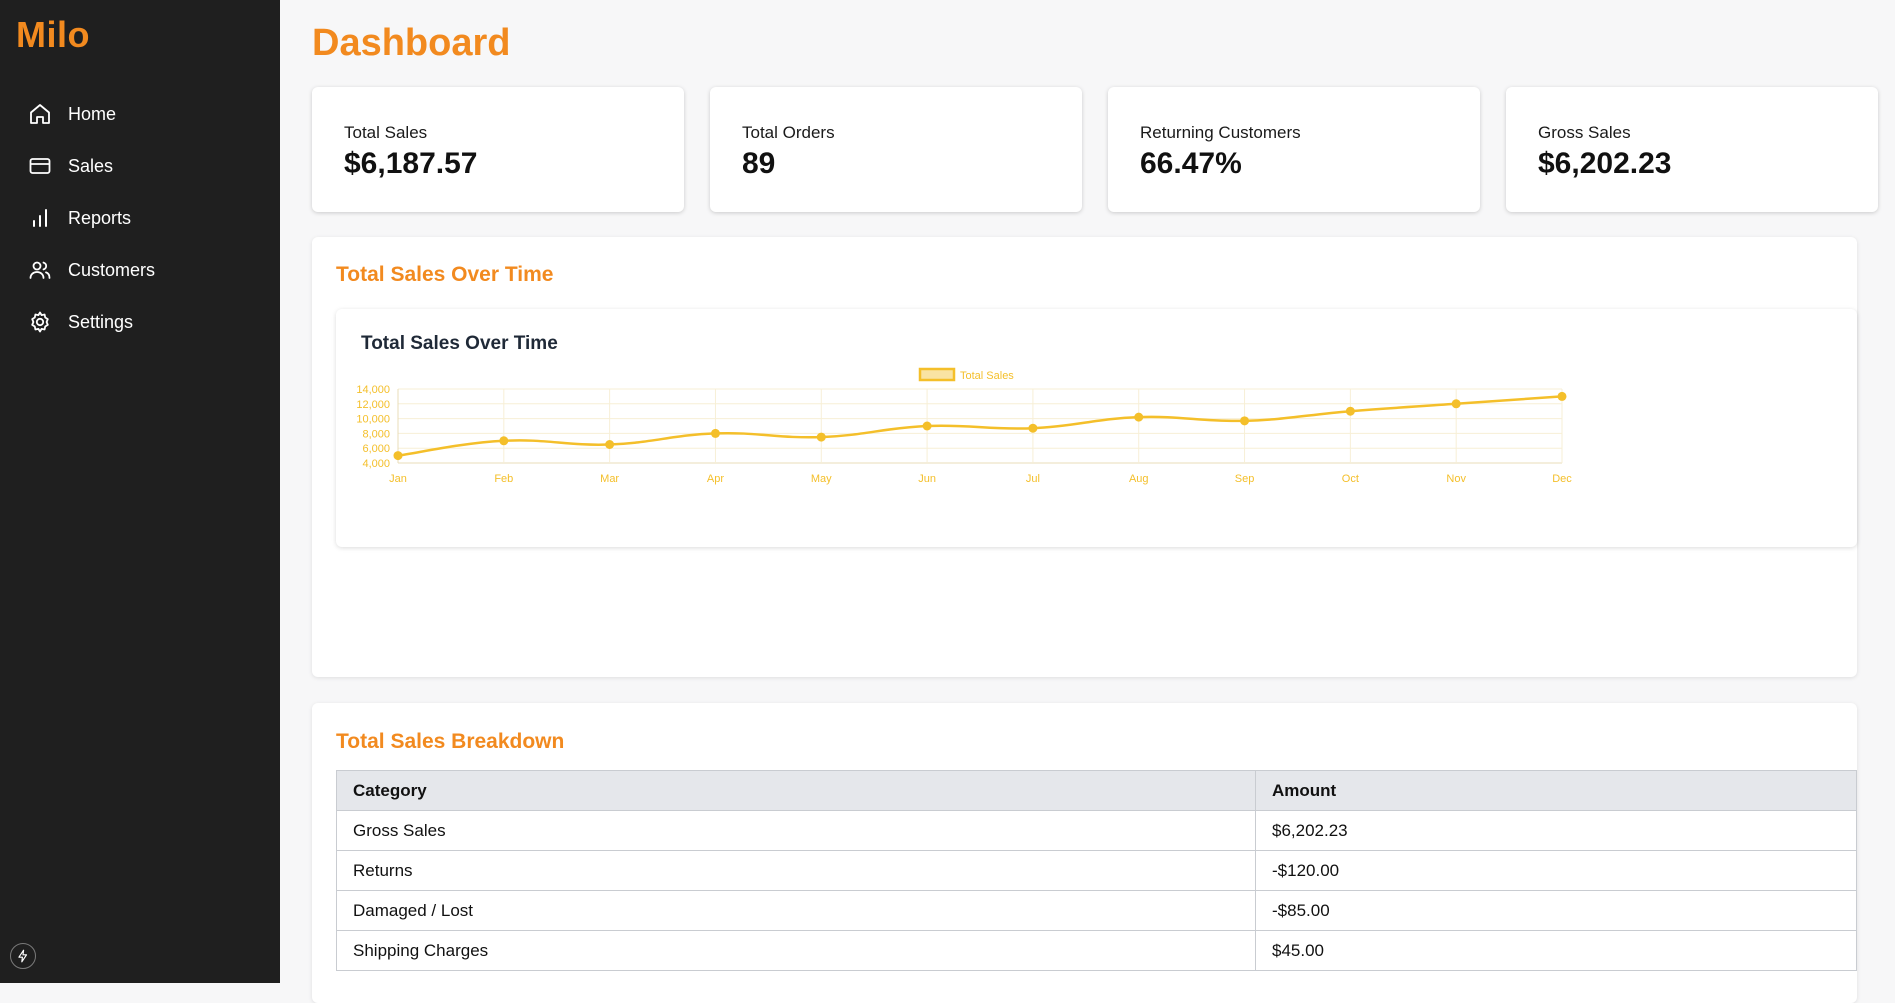  Describe the element at coordinates (896, 149) in the screenshot. I see `stat-card-total-orders: Total Orders 89` at that location.